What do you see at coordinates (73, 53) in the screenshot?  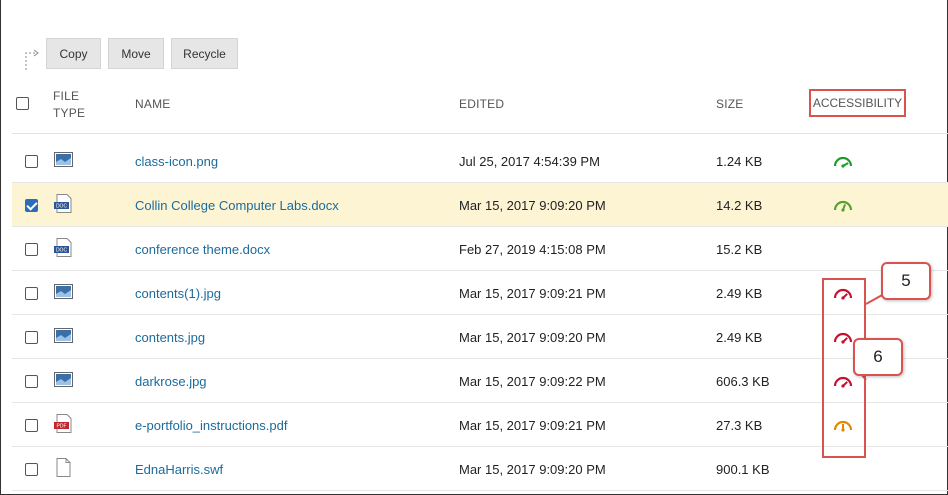 I see `copy-button: Copy` at bounding box center [73, 53].